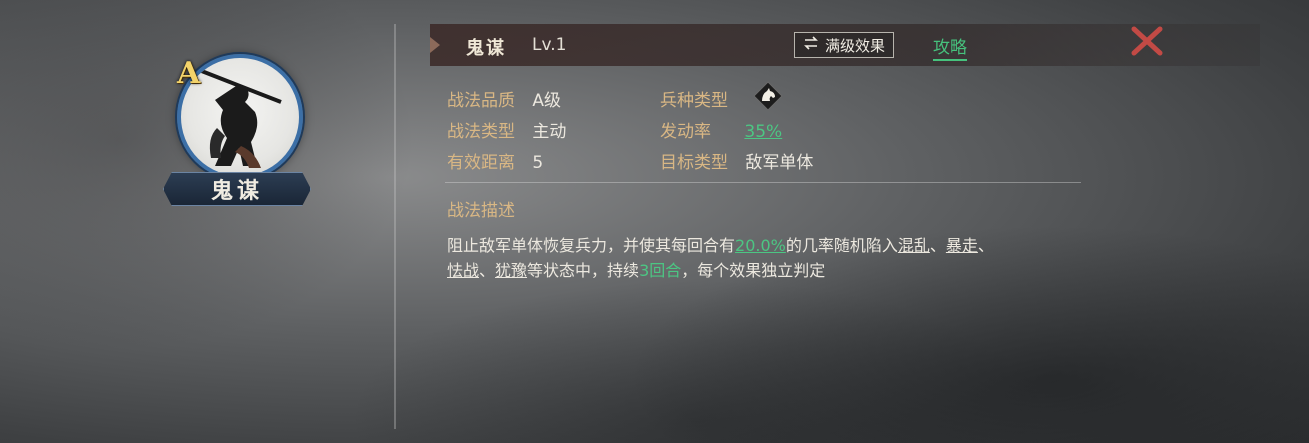 This screenshot has height=443, width=1309. I want to click on desc-part: ，每个效果独立判定, so click(753, 270).